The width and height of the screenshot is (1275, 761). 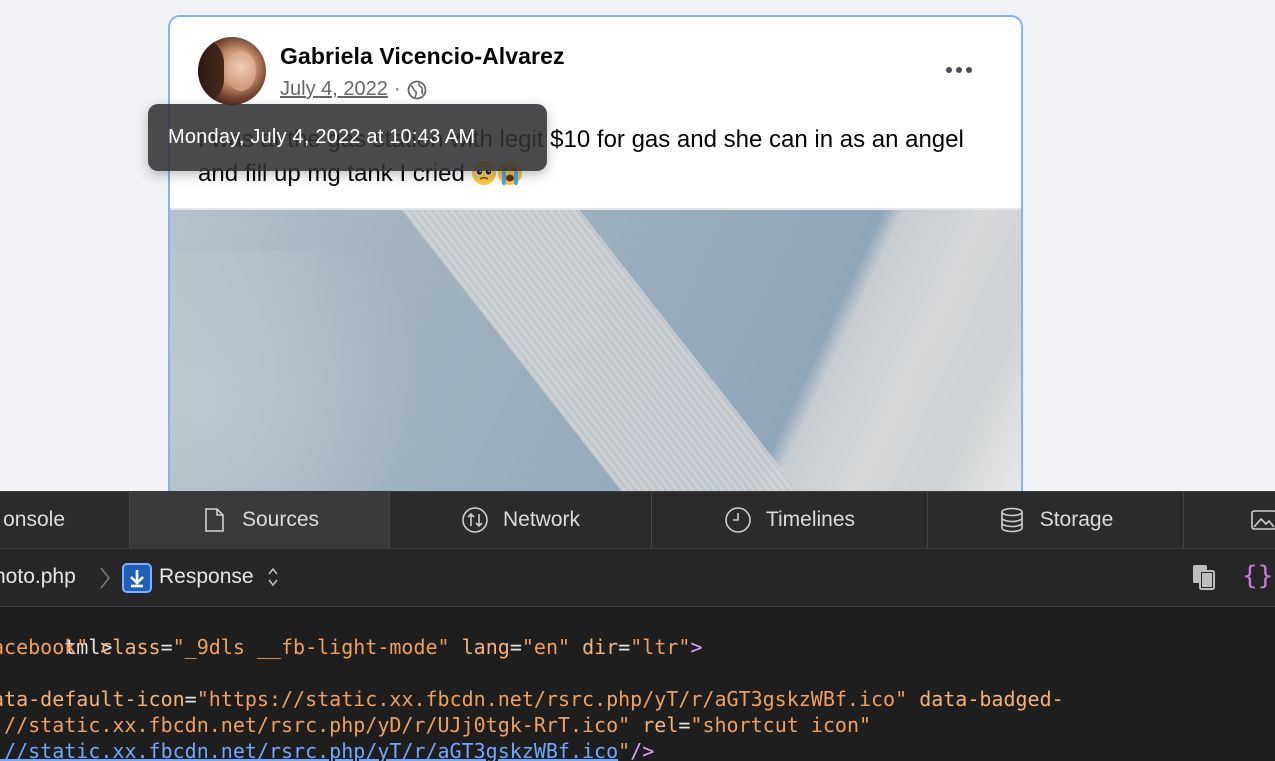 I want to click on pretty-print-braces-icon: {}, so click(x=1257, y=576).